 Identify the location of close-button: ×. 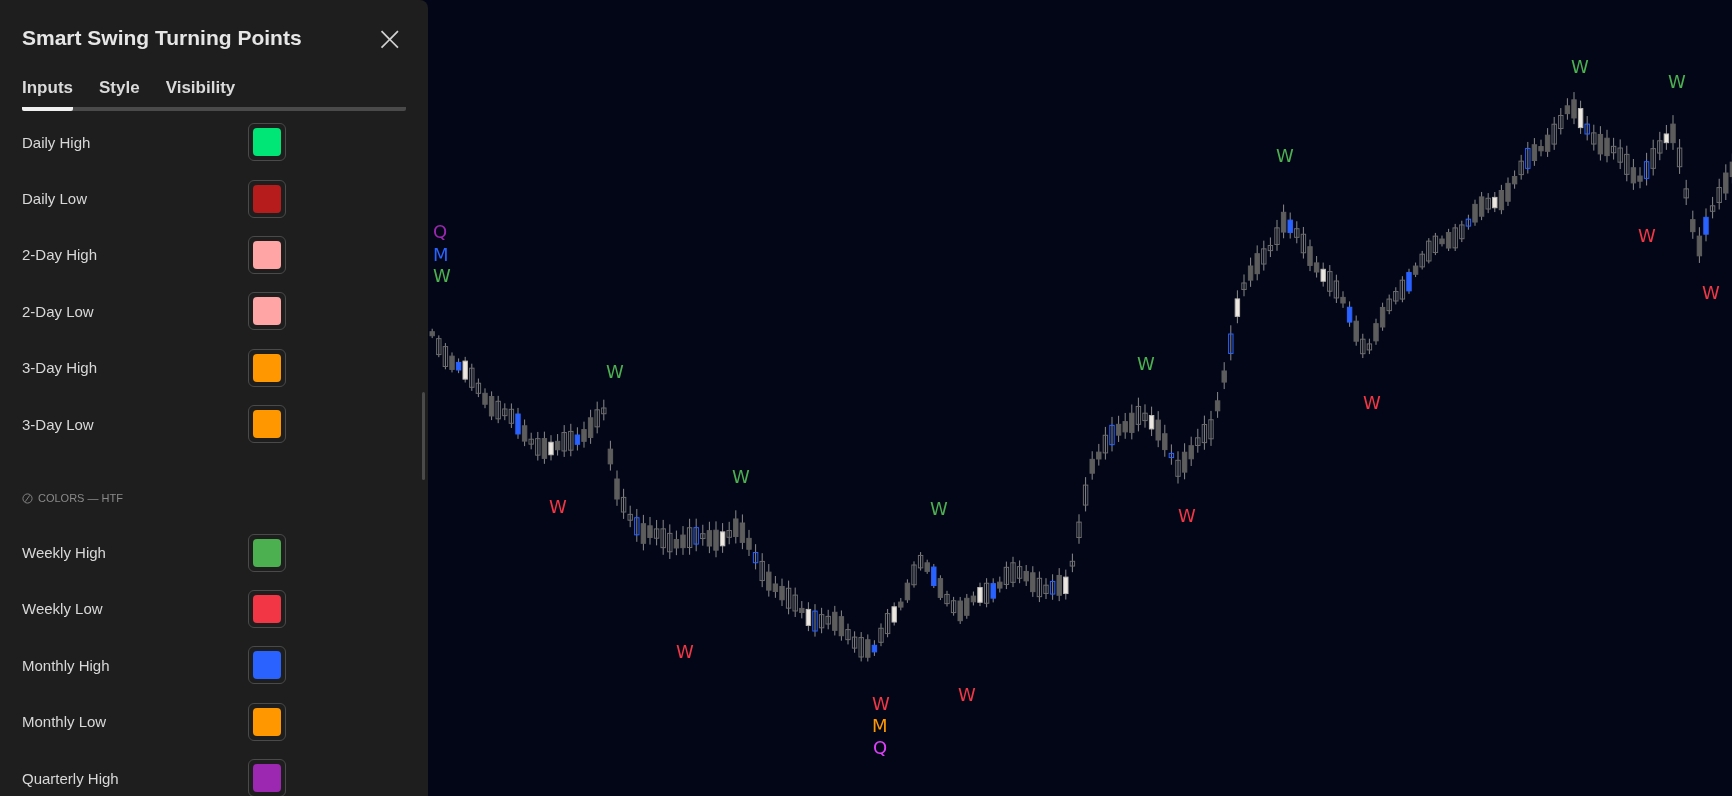
(389, 38).